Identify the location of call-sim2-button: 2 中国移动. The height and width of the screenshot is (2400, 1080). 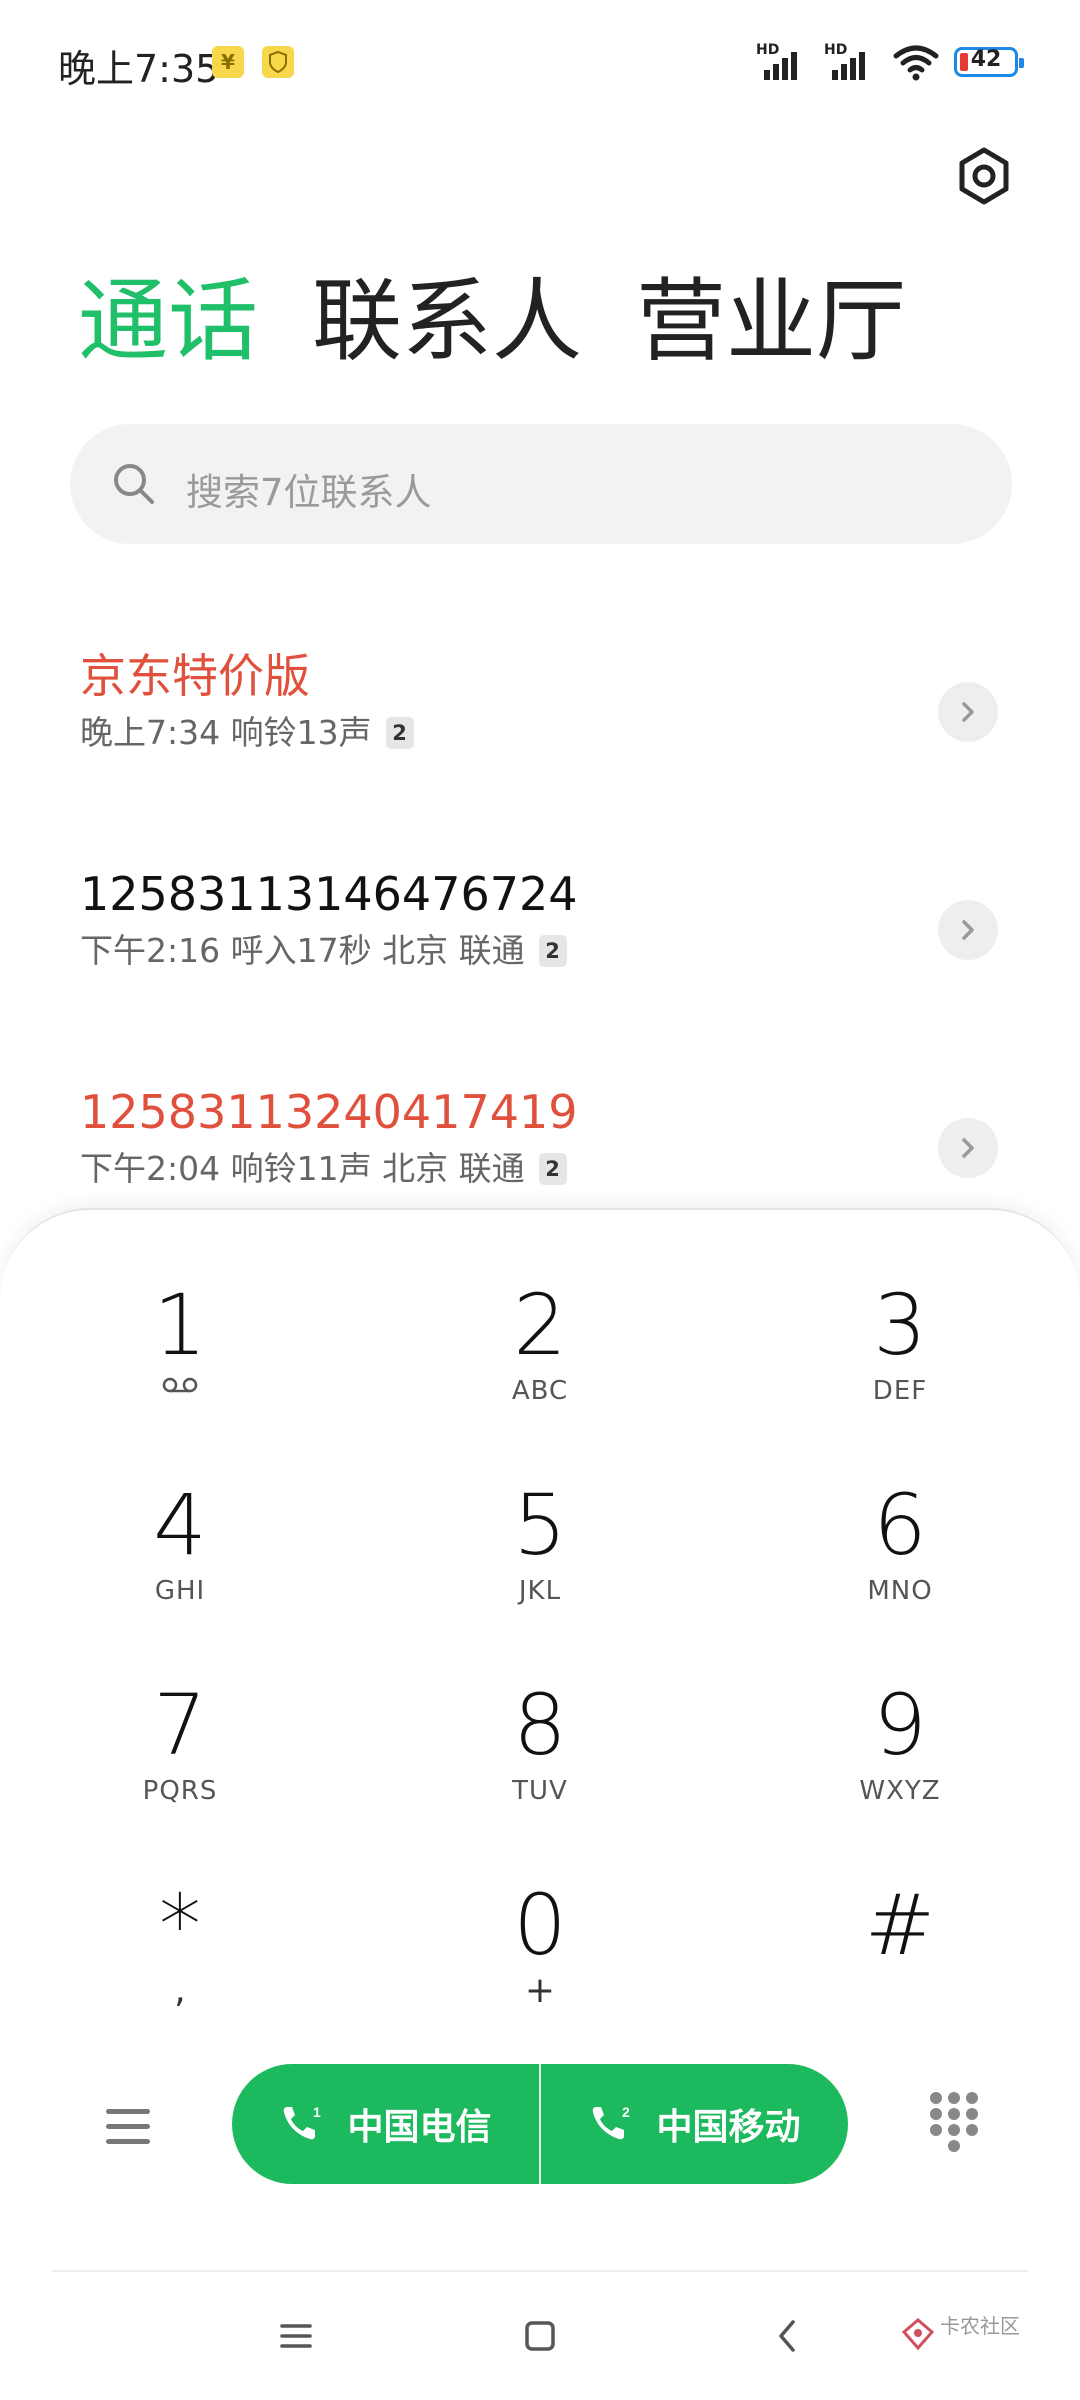
(694, 2124).